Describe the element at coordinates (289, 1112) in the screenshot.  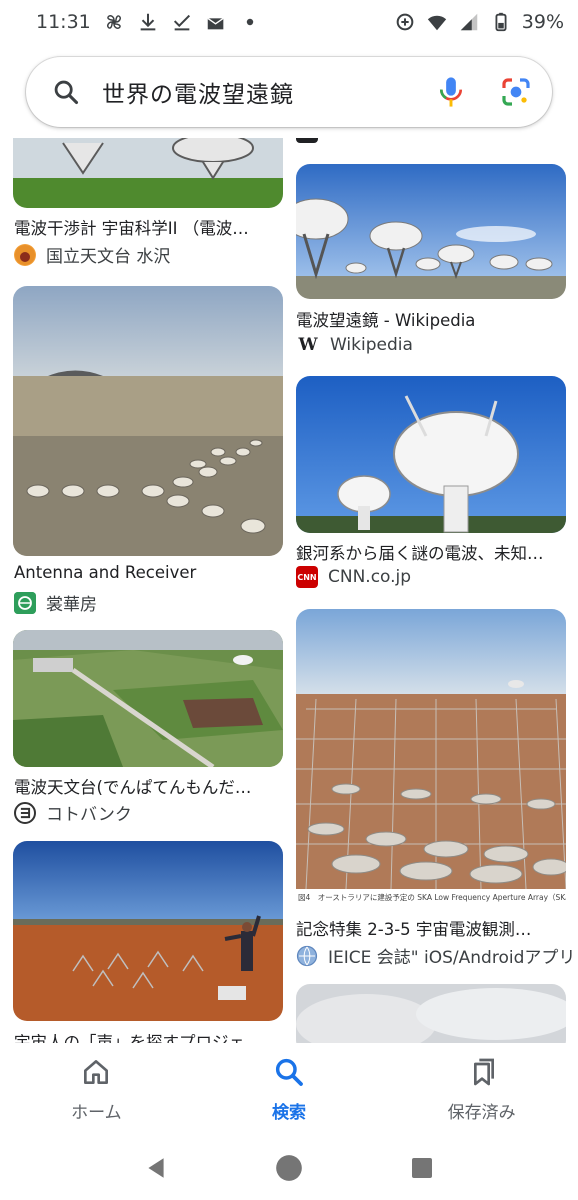
I see `nav-search-label: 検索` at that location.